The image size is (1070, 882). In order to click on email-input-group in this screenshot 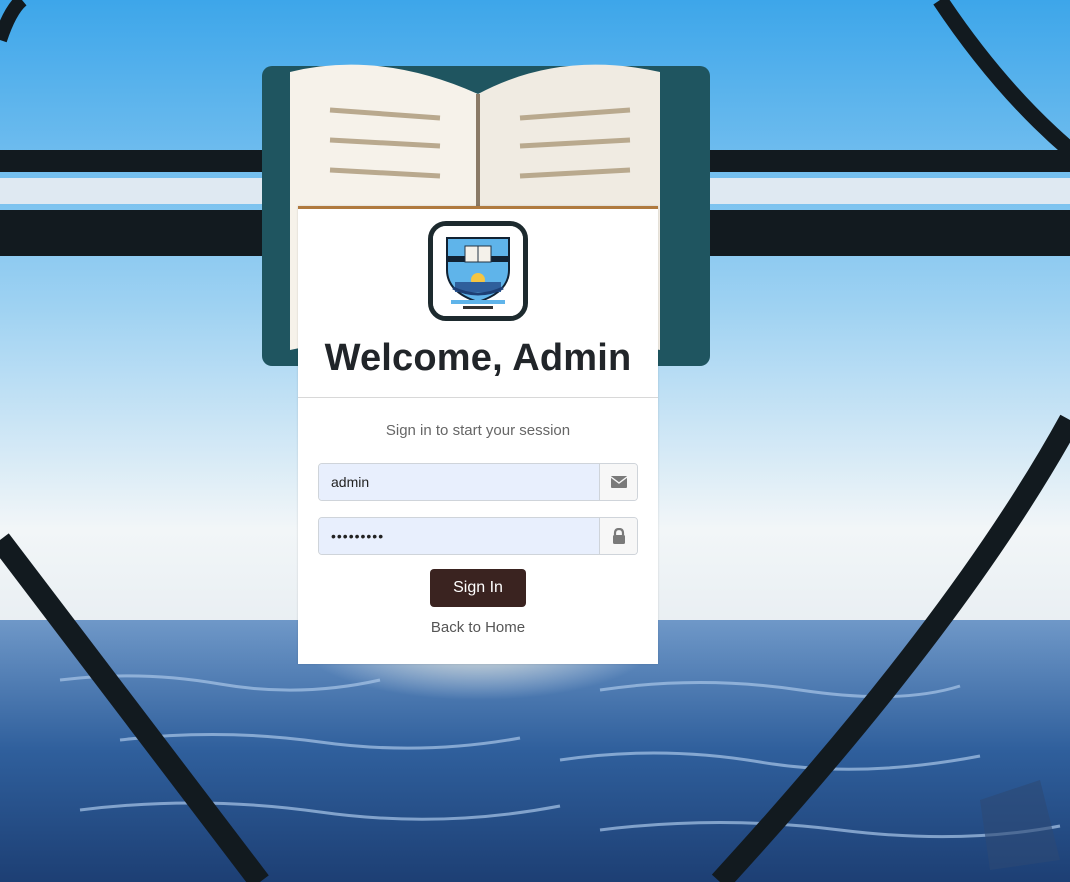, I will do `click(478, 482)`.